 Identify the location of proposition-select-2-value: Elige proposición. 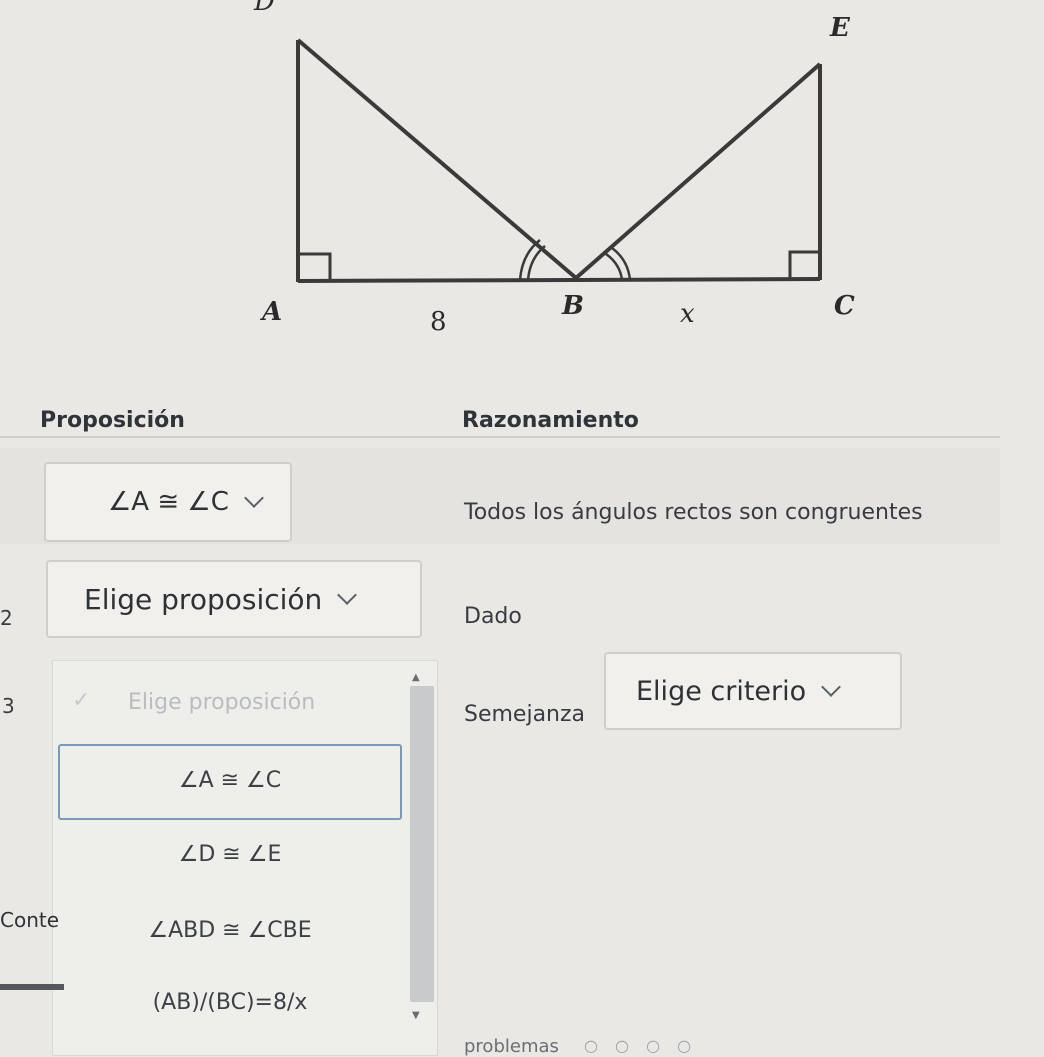
(203, 599).